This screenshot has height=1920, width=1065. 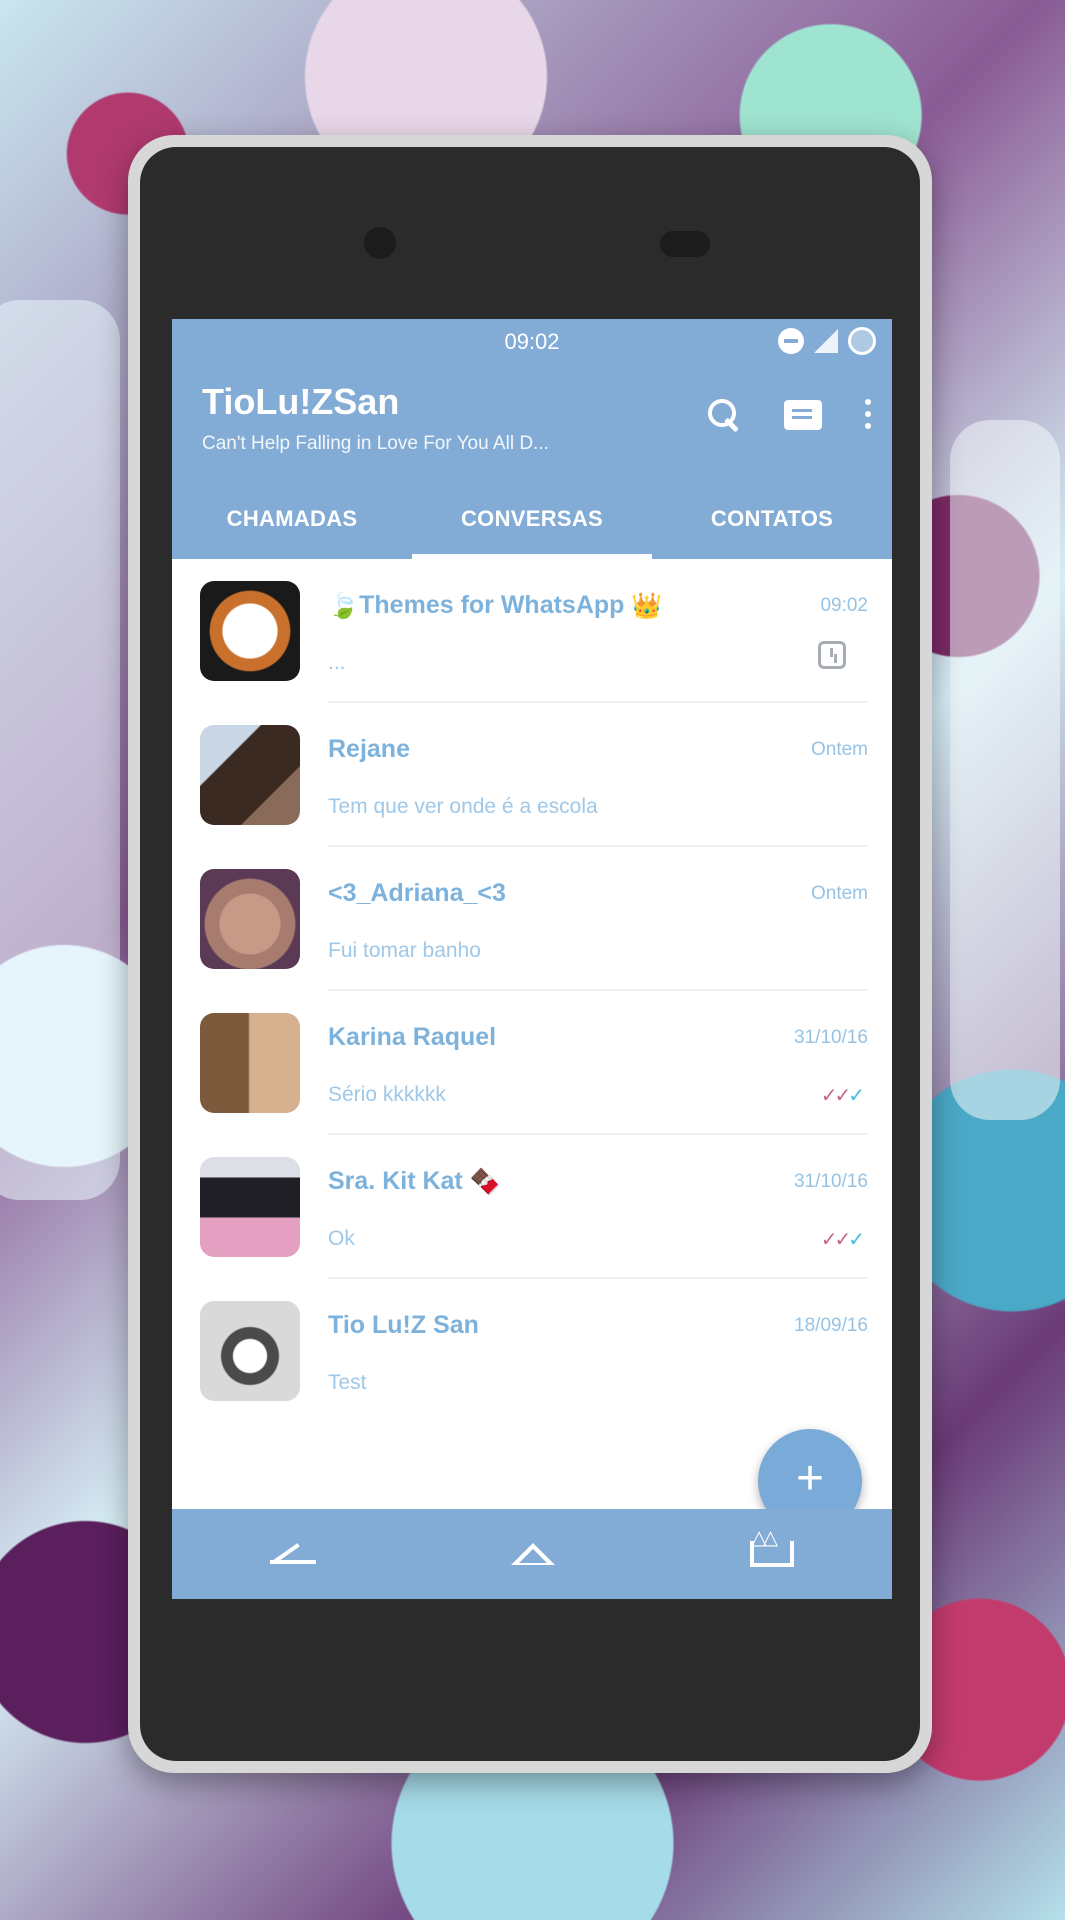 What do you see at coordinates (685, 244) in the screenshot?
I see `earpiece-speaker` at bounding box center [685, 244].